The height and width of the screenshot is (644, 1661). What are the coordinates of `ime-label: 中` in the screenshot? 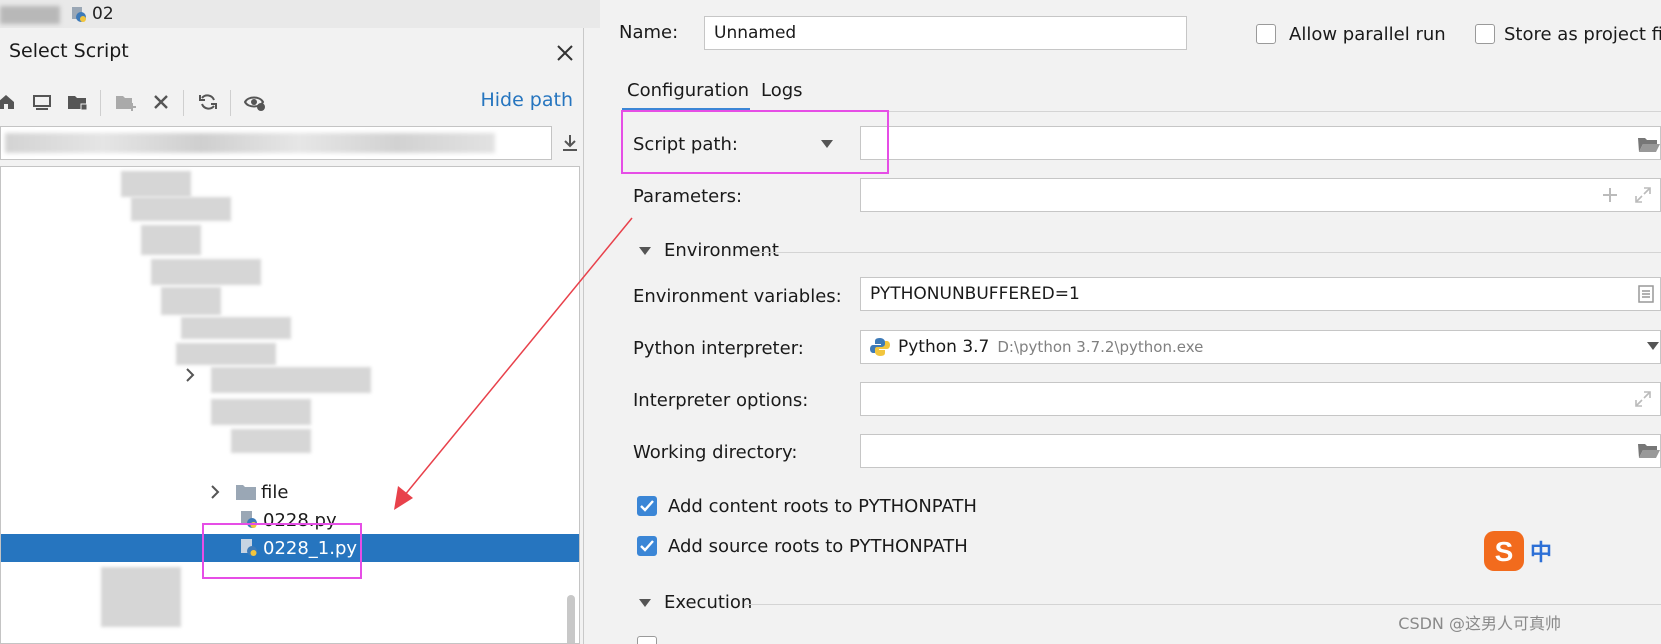 It's located at (1541, 553).